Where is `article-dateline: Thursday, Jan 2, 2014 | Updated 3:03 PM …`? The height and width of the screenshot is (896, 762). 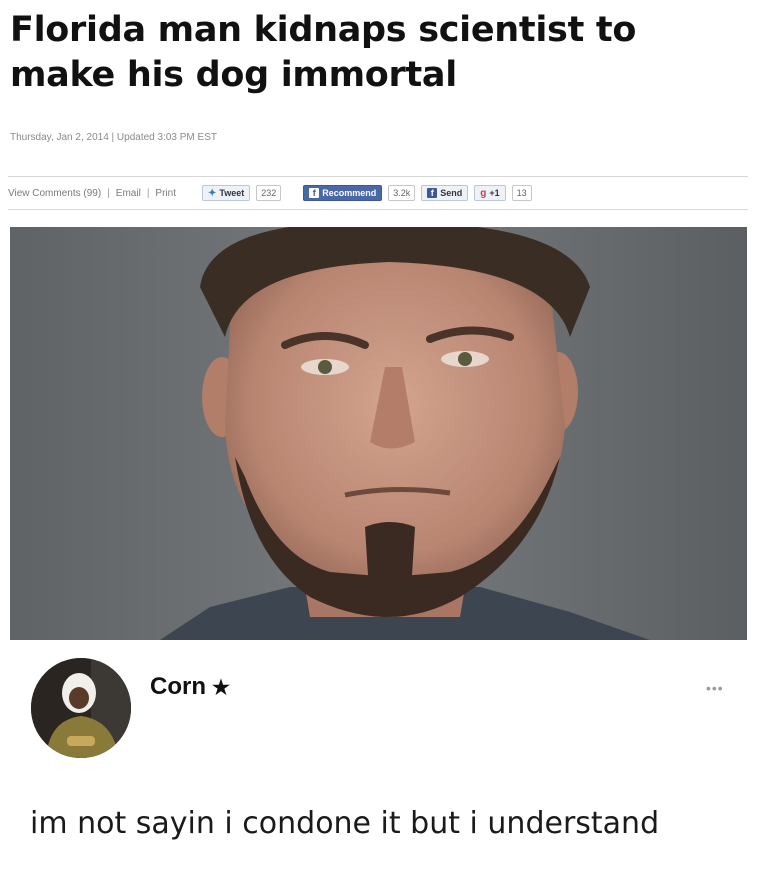
article-dateline: Thursday, Jan 2, 2014 | Updated 3:03 PM … is located at coordinates (113, 137).